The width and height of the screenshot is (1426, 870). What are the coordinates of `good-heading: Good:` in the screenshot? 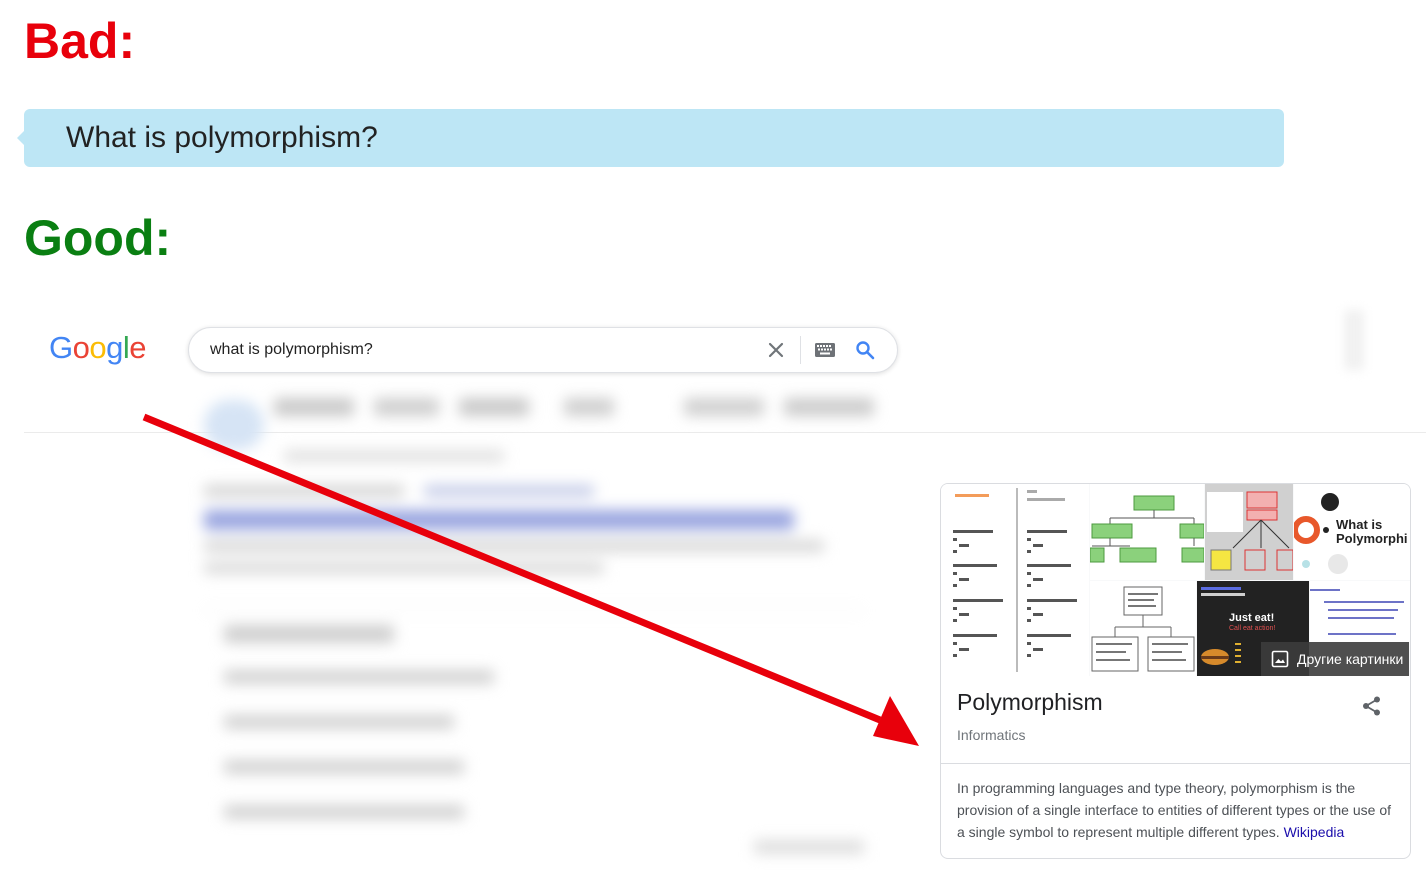 It's located at (98, 238).